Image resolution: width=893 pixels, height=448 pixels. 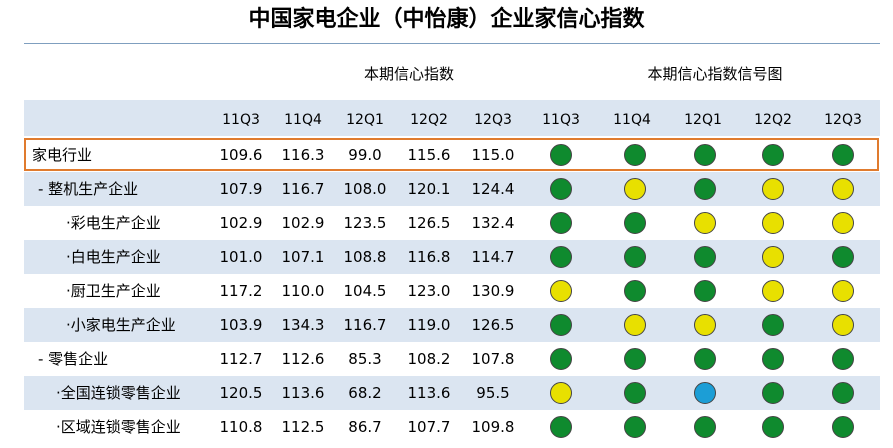 I want to click on index-value: 130.9, so click(x=493, y=291).